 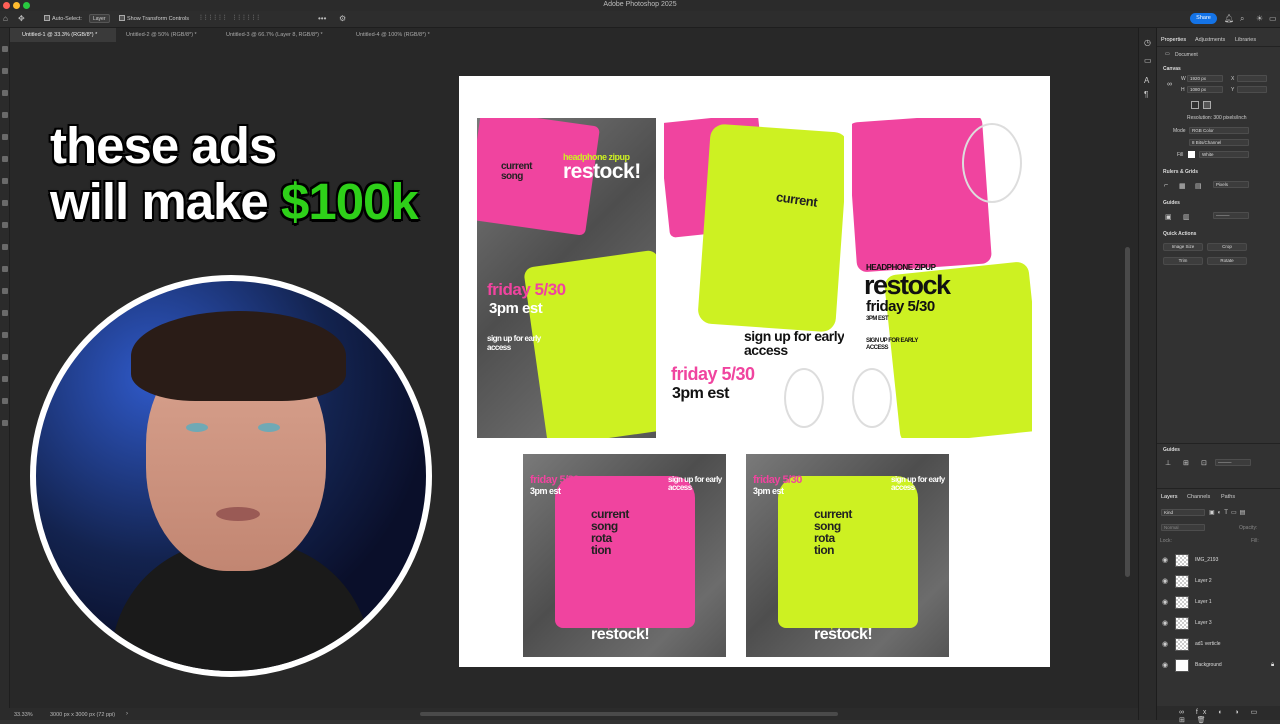 I want to click on x-field, so click(x=1252, y=78).